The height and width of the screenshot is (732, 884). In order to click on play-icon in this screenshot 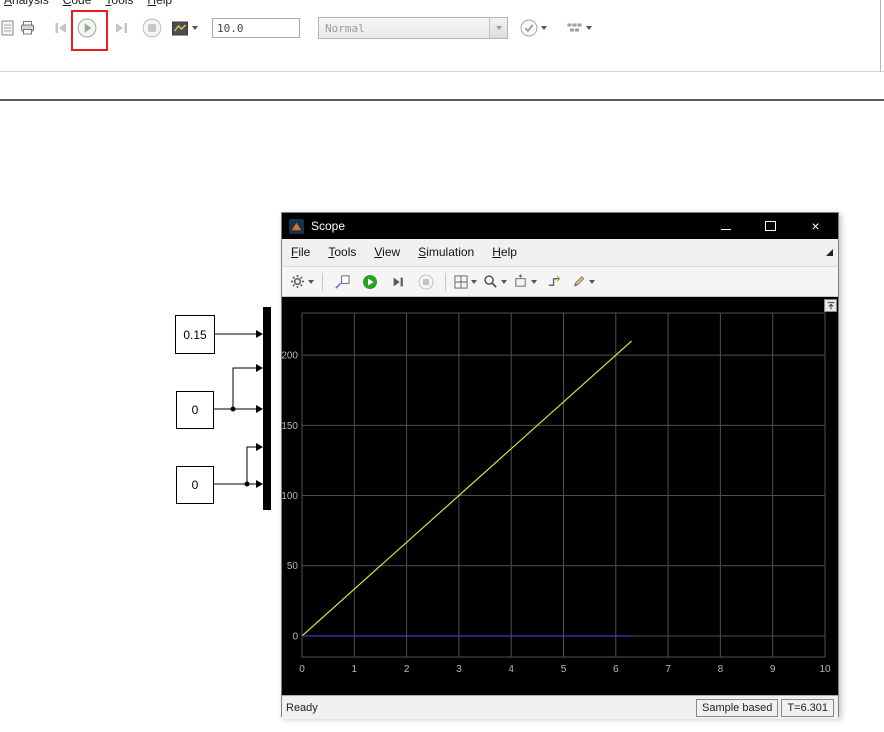, I will do `click(370, 281)`.